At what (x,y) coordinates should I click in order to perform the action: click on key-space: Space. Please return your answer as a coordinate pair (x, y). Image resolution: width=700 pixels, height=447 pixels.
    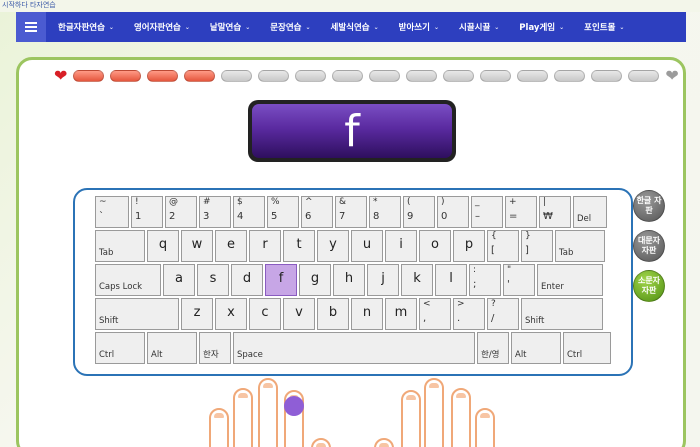
    Looking at the image, I should click on (354, 348).